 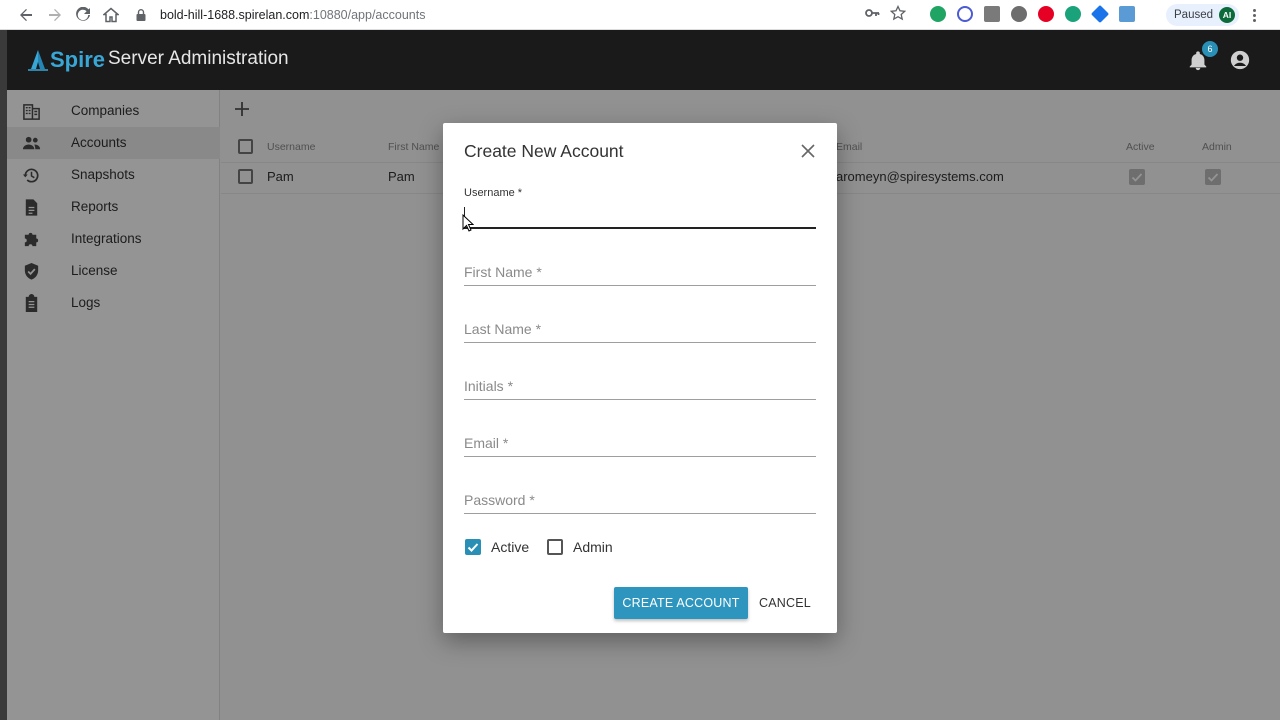 I want to click on url-host: bold-hill-1688.spirelan.com, so click(x=235, y=15).